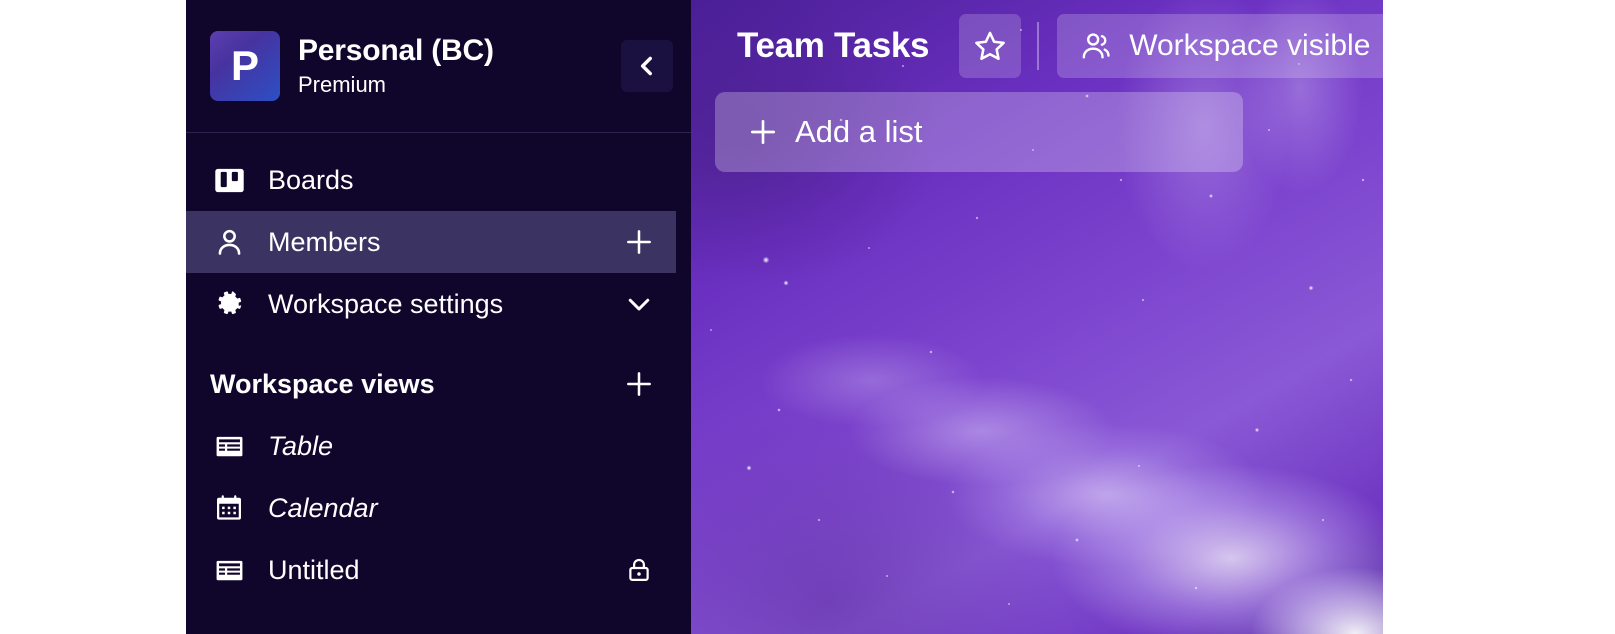 Image resolution: width=1615 pixels, height=634 pixels. I want to click on board-visibility-button: Workspace visible, so click(1220, 46).